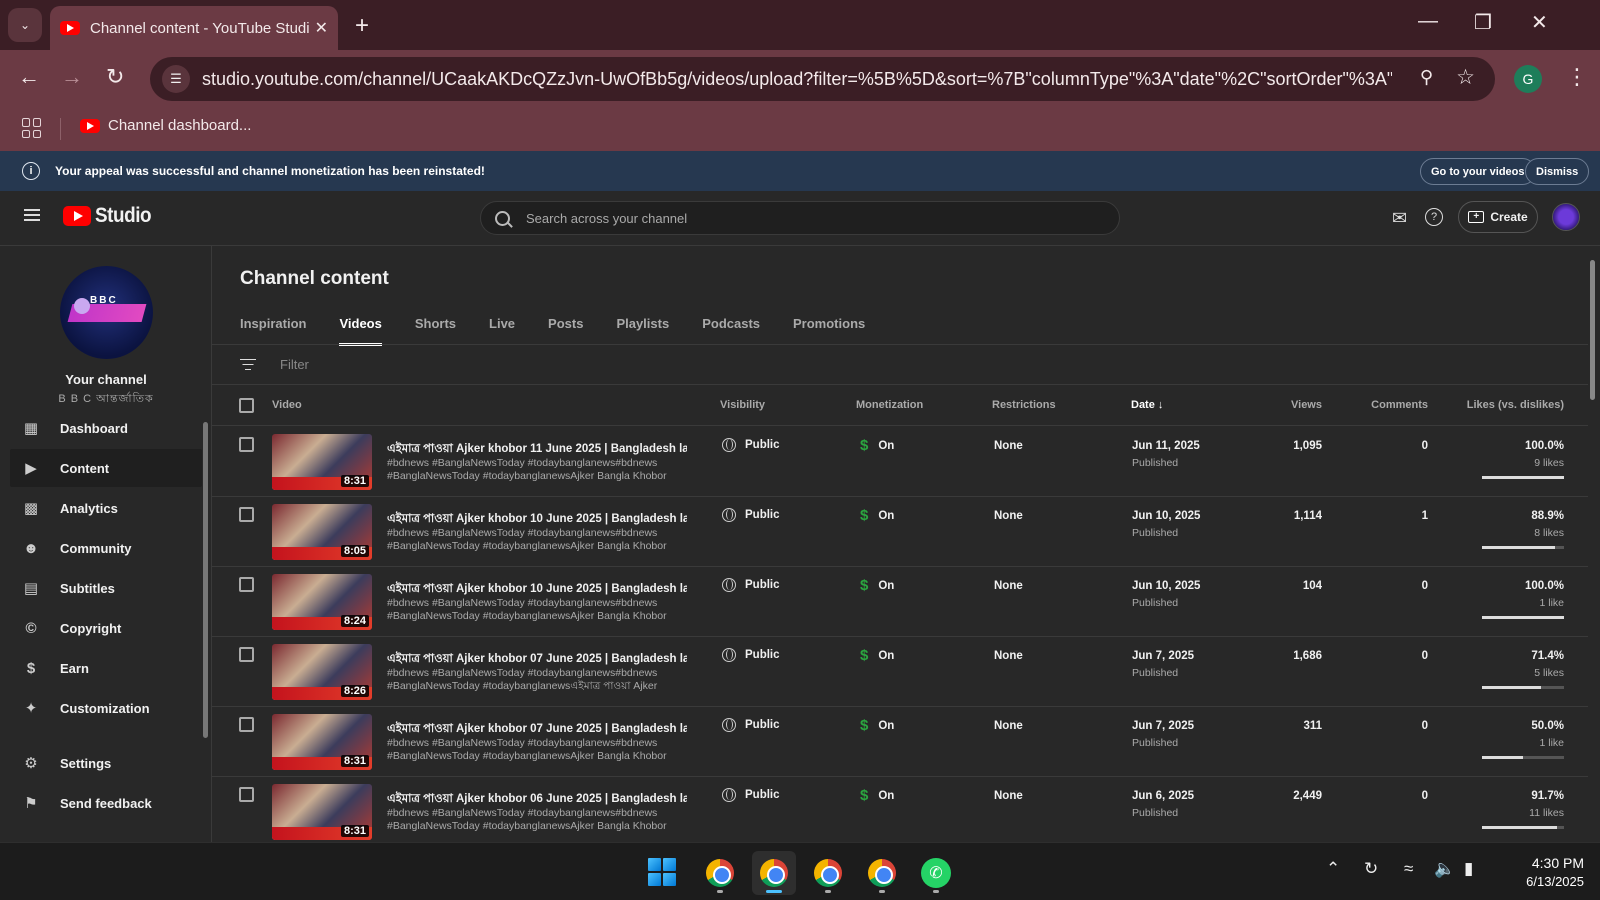 Image resolution: width=1600 pixels, height=900 pixels. What do you see at coordinates (1577, 77) in the screenshot?
I see `more-menu-icon: ⋮` at bounding box center [1577, 77].